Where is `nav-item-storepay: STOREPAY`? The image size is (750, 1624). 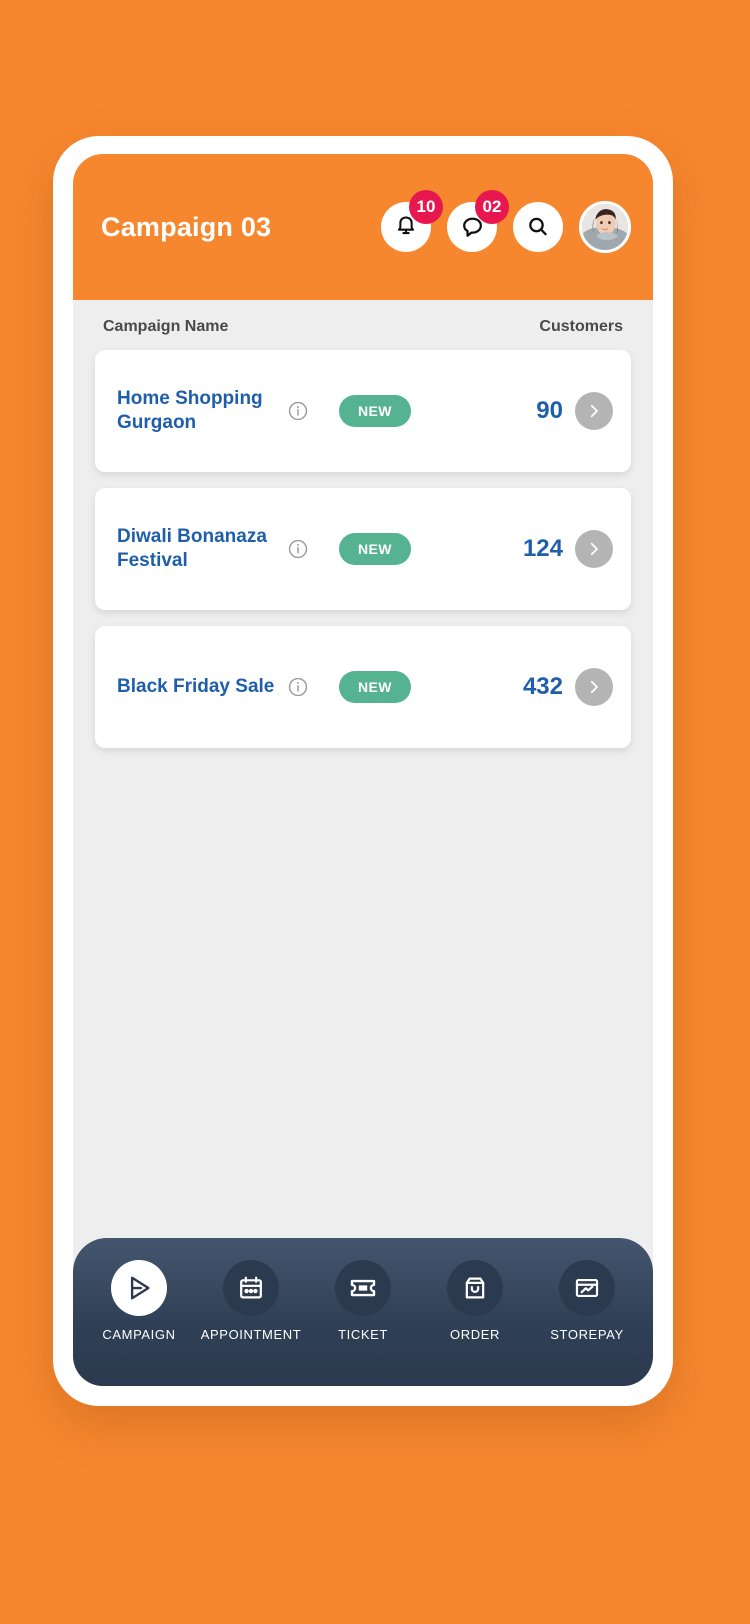 nav-item-storepay: STOREPAY is located at coordinates (587, 1301).